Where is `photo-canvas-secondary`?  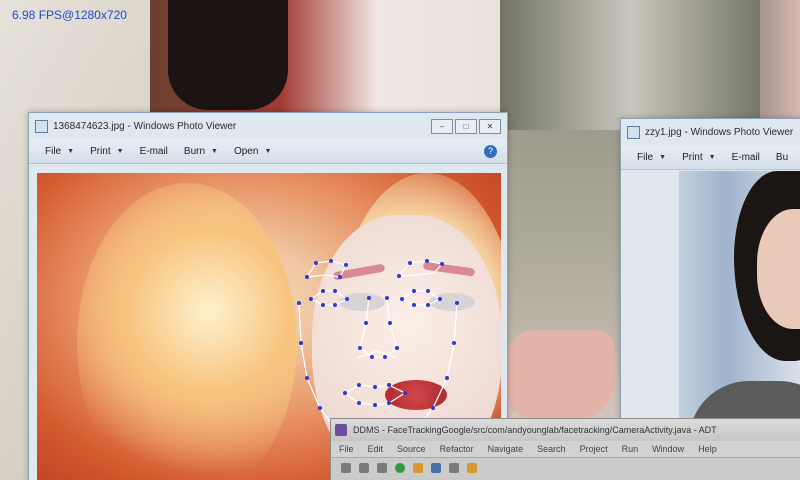
photo-canvas-secondary is located at coordinates (739, 310).